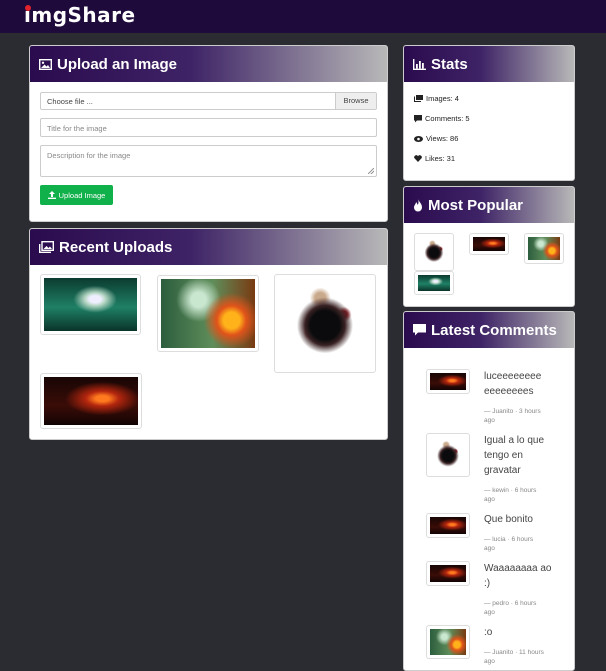  Describe the element at coordinates (447, 118) in the screenshot. I see `stat-comments-text: Comments: 5` at that location.